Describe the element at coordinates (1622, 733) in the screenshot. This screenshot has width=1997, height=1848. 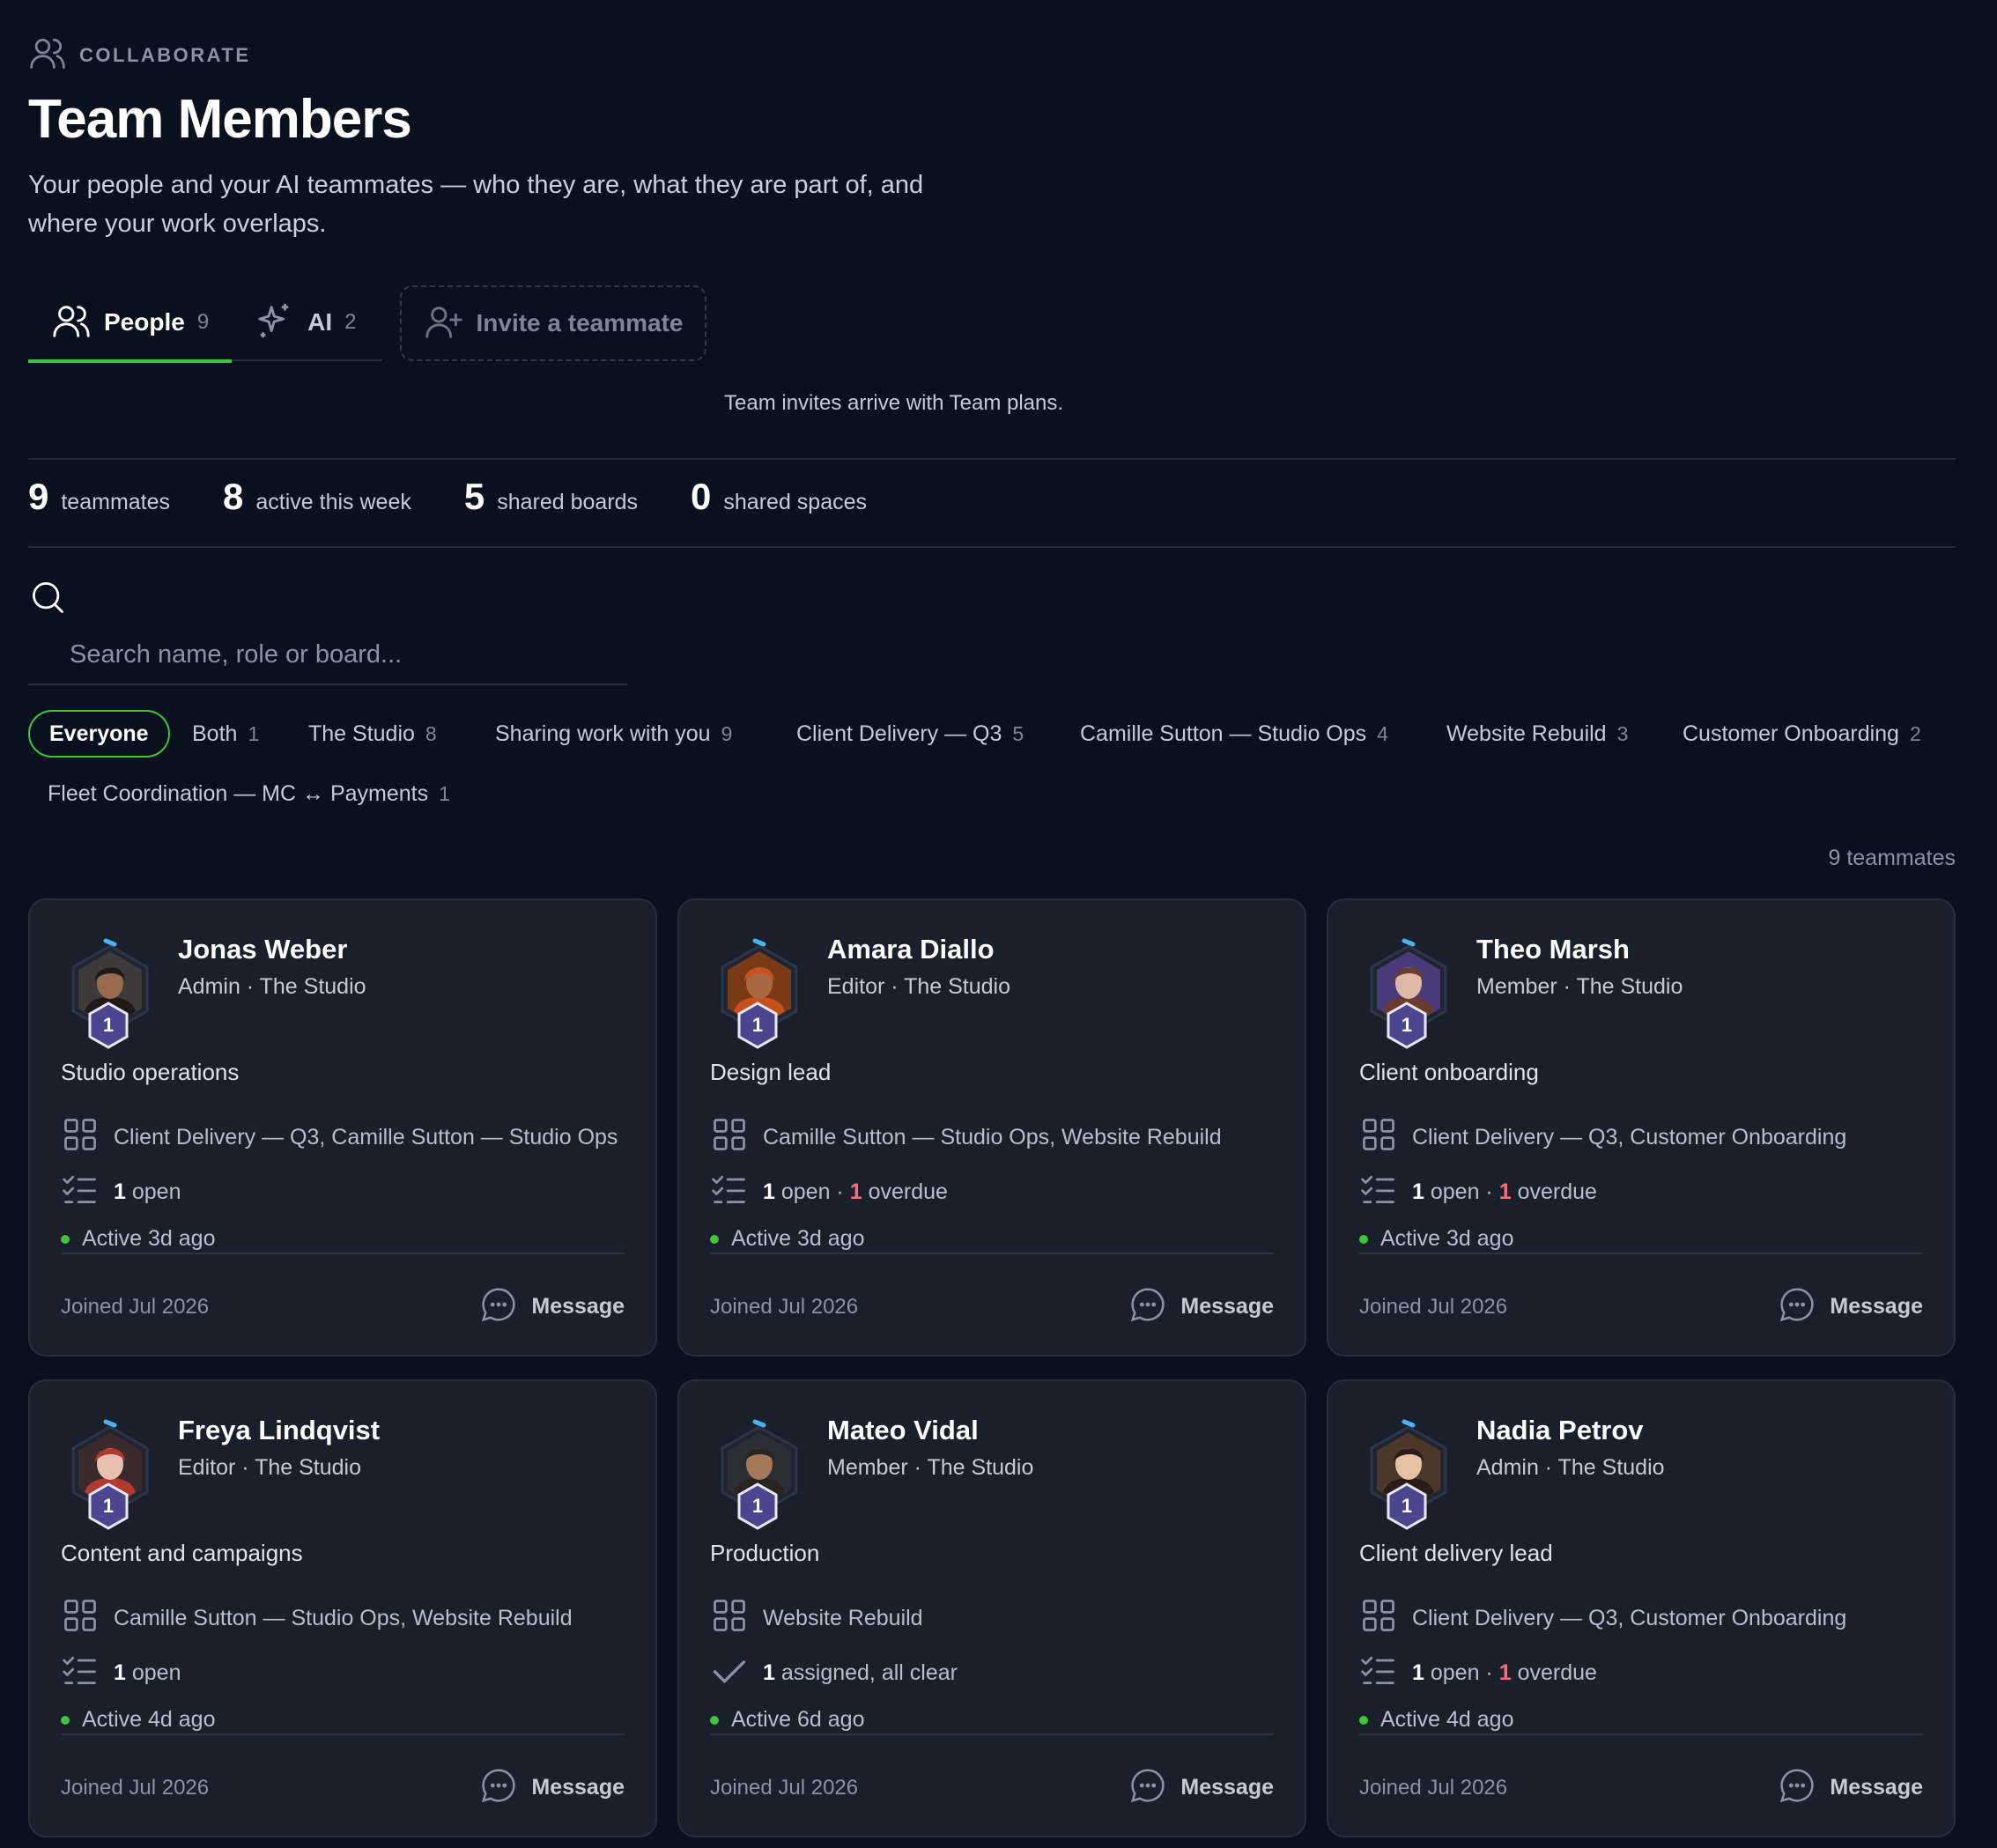
I see `chip-count: 3` at that location.